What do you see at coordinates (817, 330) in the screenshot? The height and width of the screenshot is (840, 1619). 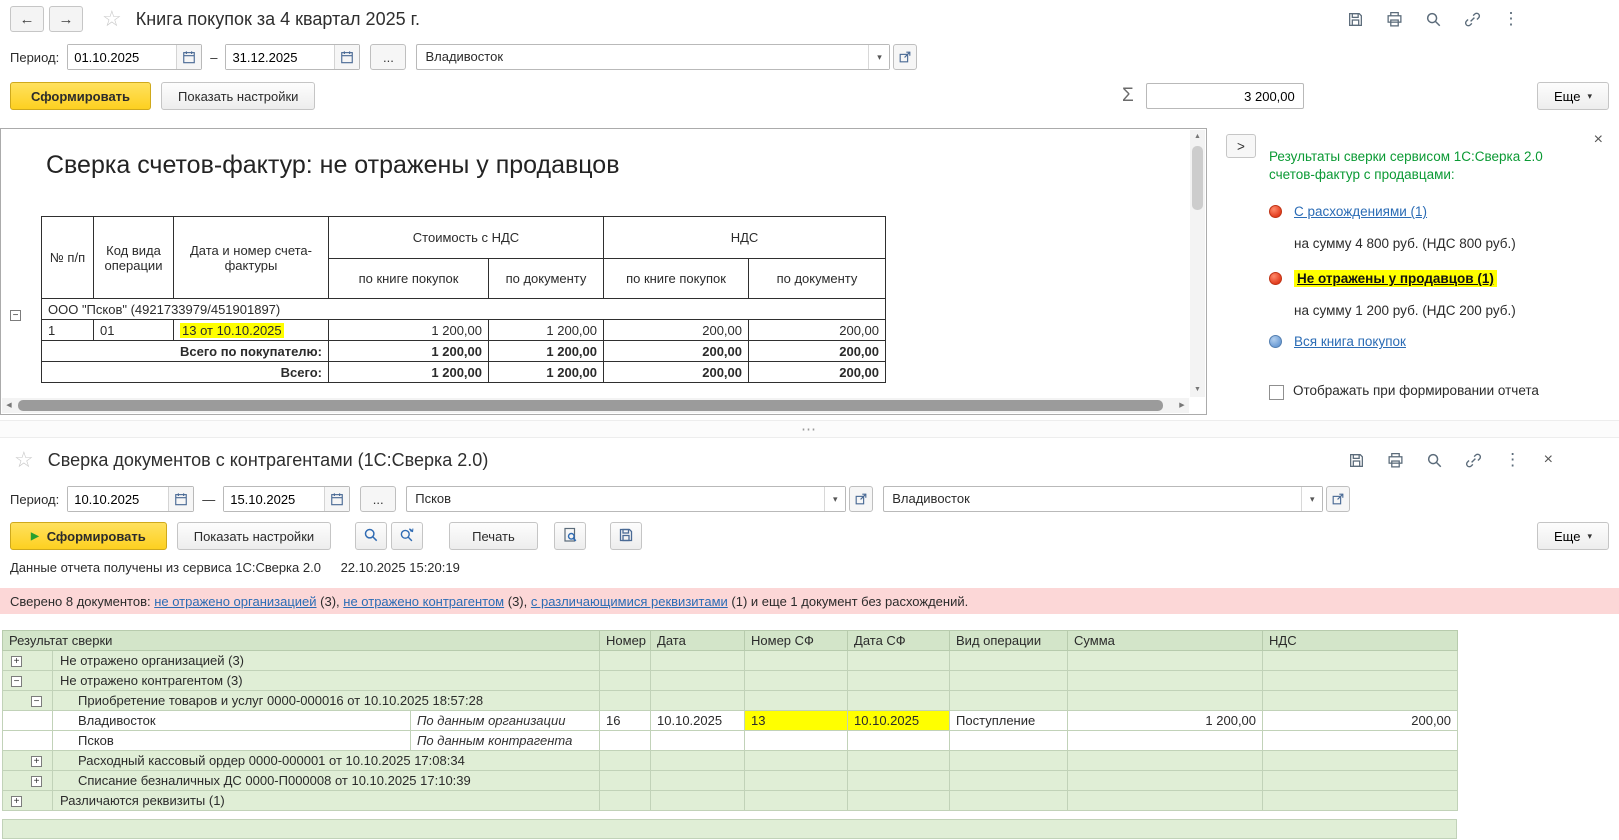 I see `cell-vat-doc: 200,00` at bounding box center [817, 330].